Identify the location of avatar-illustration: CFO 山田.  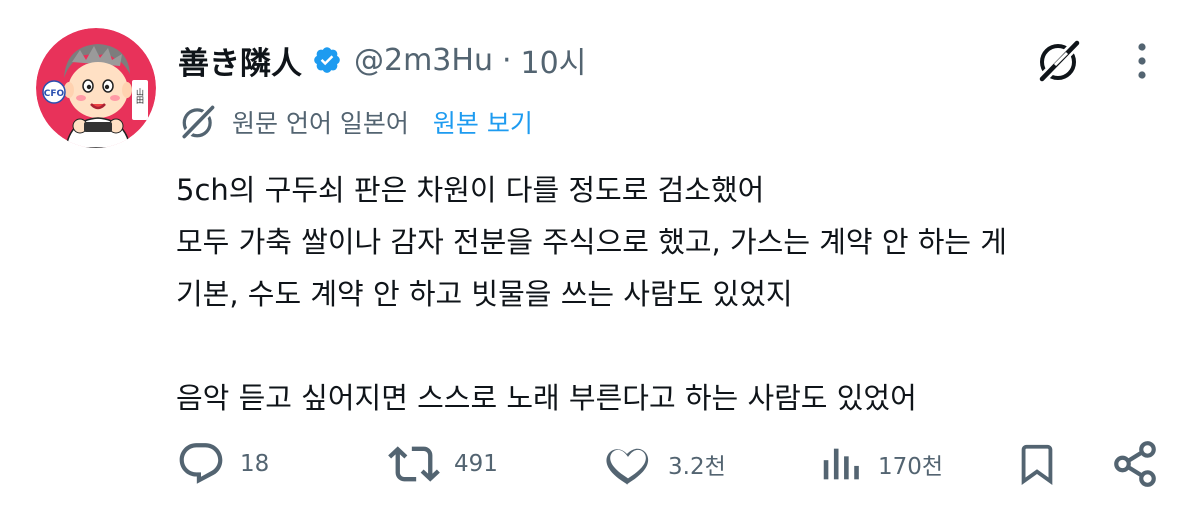
(96, 88).